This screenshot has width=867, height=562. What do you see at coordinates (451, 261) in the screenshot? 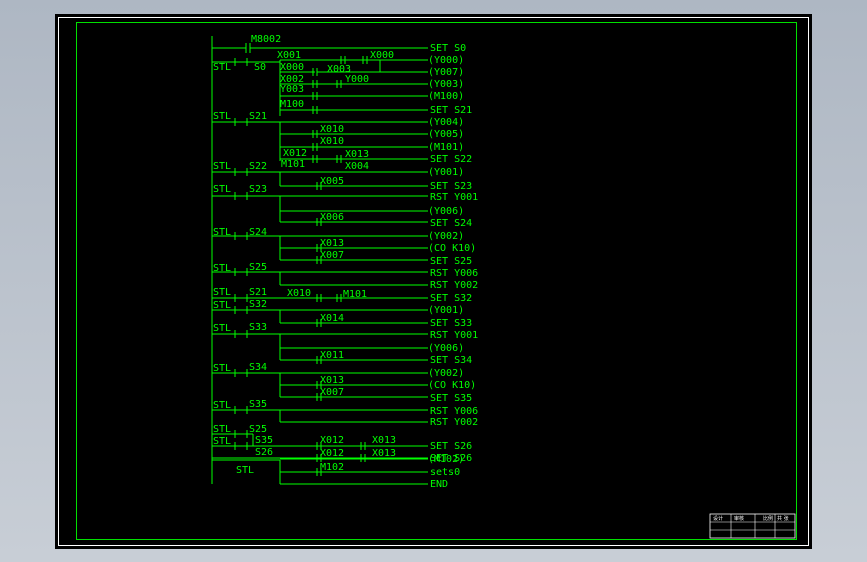
I see `coil-instruction: SET S25` at bounding box center [451, 261].